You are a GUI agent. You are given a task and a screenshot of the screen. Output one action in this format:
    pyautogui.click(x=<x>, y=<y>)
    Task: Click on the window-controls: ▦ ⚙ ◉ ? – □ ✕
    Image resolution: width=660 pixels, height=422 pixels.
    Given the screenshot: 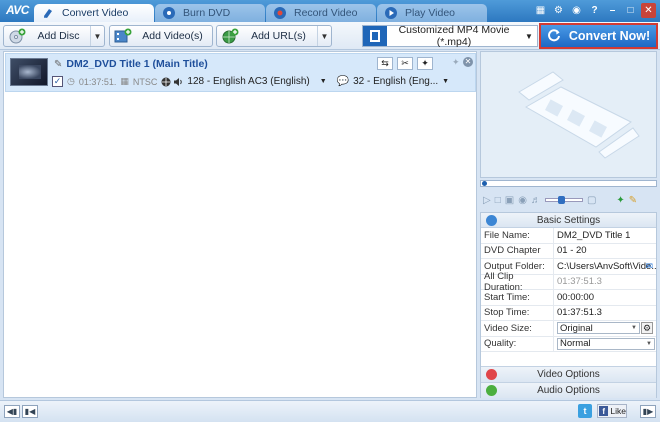 What is the action you would take?
    pyautogui.click(x=594, y=10)
    